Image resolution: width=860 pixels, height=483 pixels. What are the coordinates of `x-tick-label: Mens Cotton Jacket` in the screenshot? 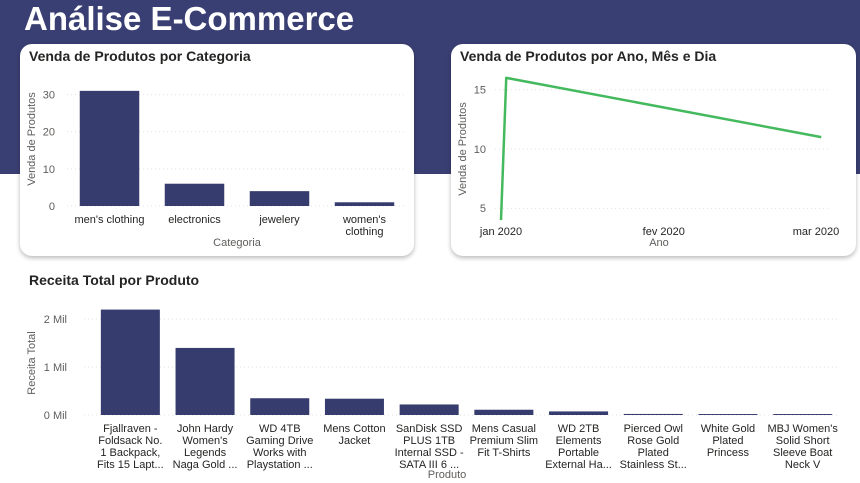 It's located at (354, 435).